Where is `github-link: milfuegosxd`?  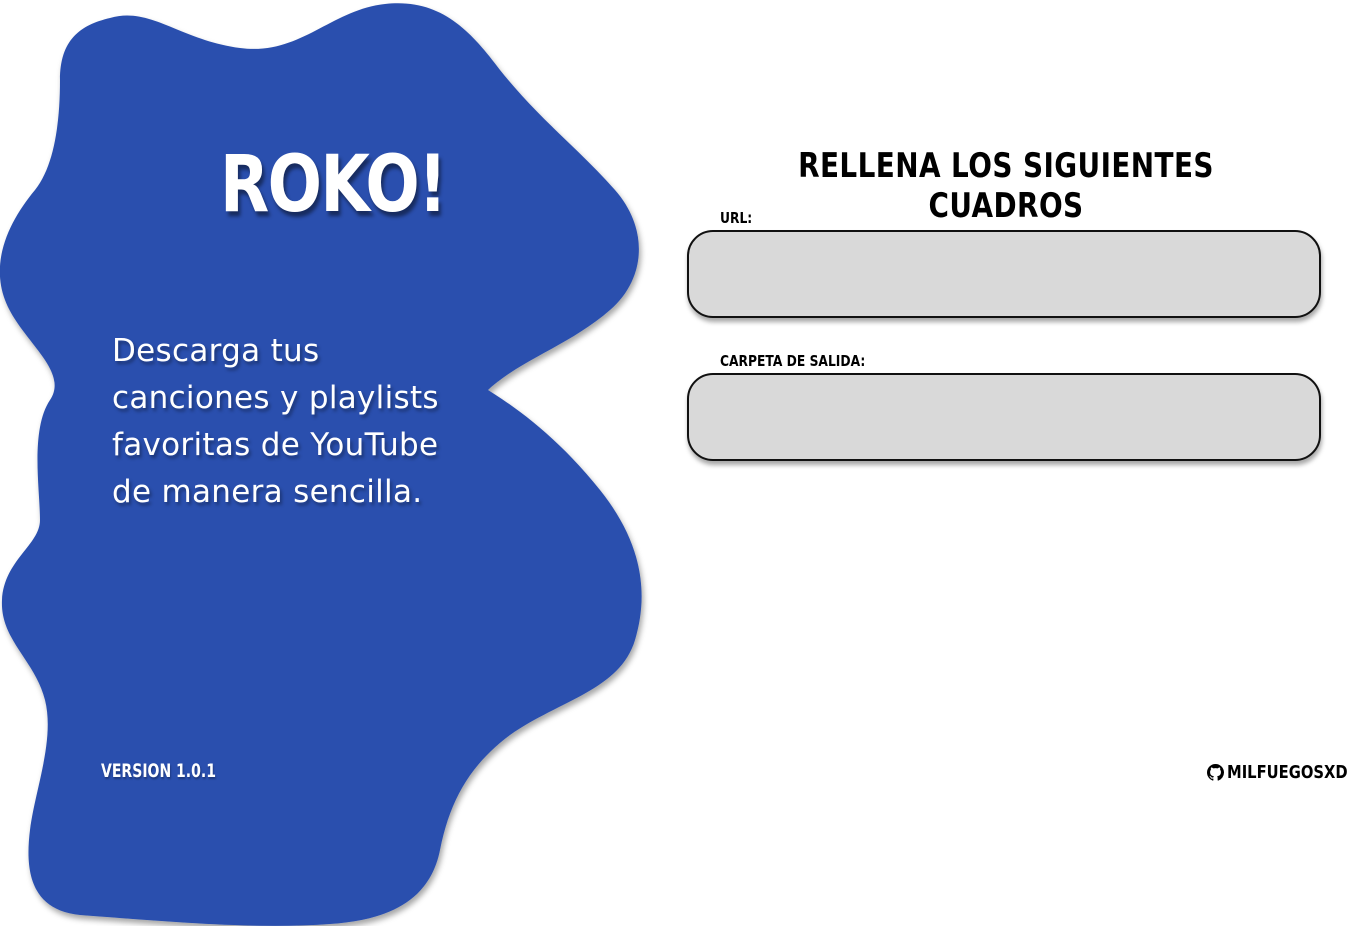 github-link: milfuegosxd is located at coordinates (1283, 772).